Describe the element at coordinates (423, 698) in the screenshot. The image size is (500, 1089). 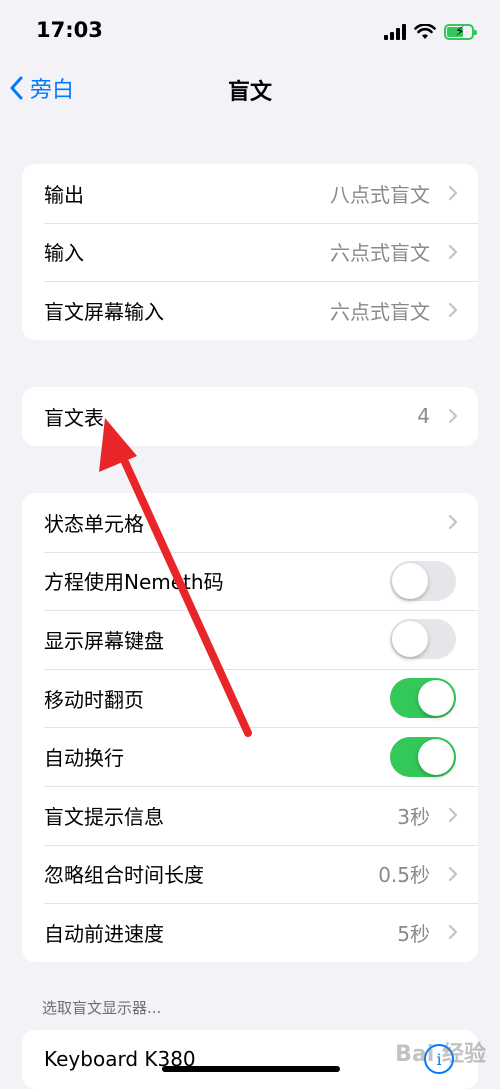
I see `turn-pages-toggle` at that location.